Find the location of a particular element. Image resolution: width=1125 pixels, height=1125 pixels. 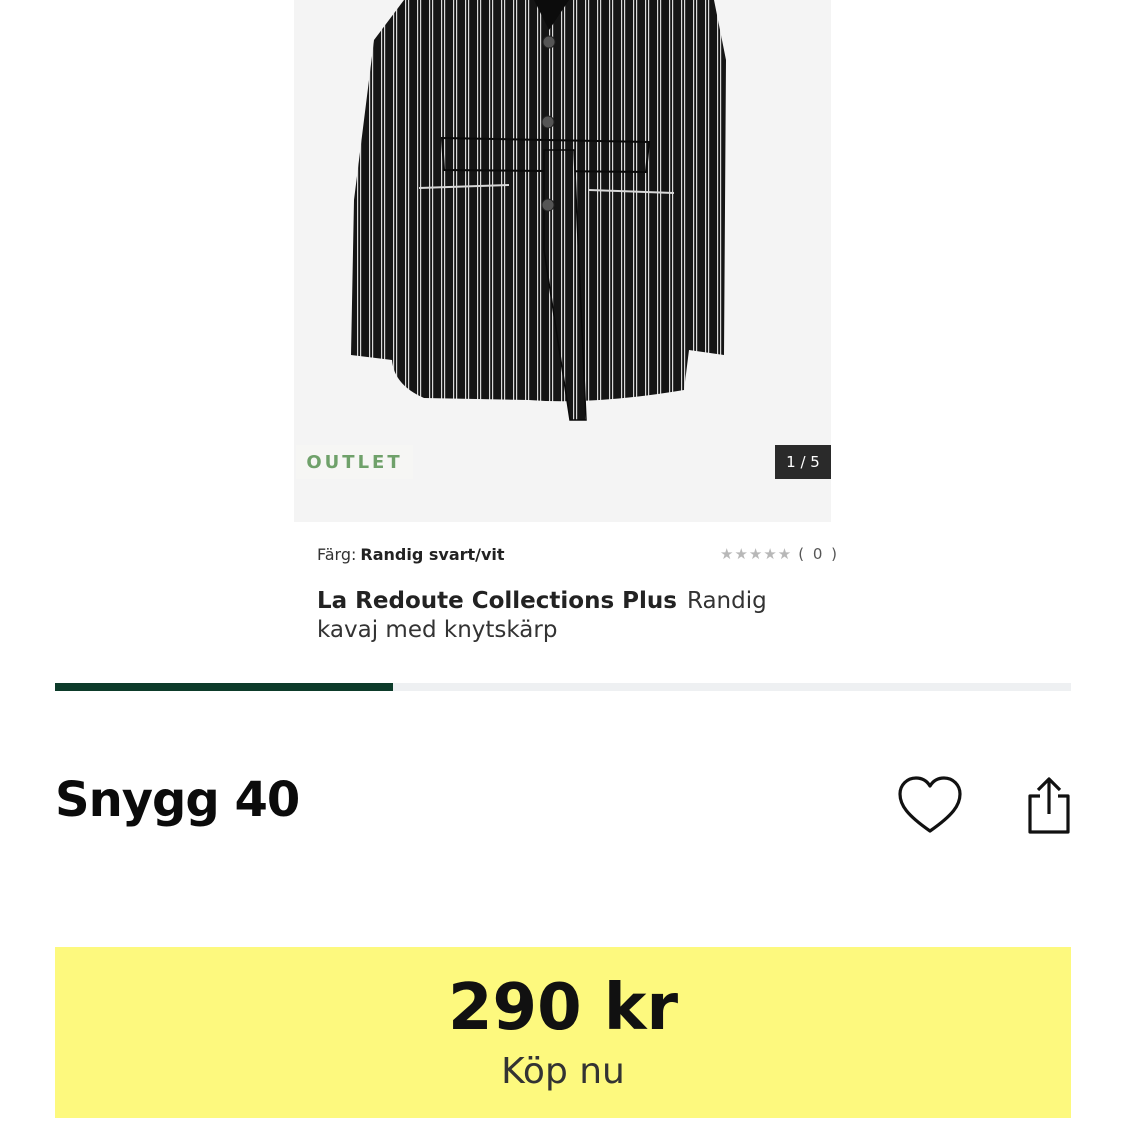

share-button is located at coordinates (1049, 806).